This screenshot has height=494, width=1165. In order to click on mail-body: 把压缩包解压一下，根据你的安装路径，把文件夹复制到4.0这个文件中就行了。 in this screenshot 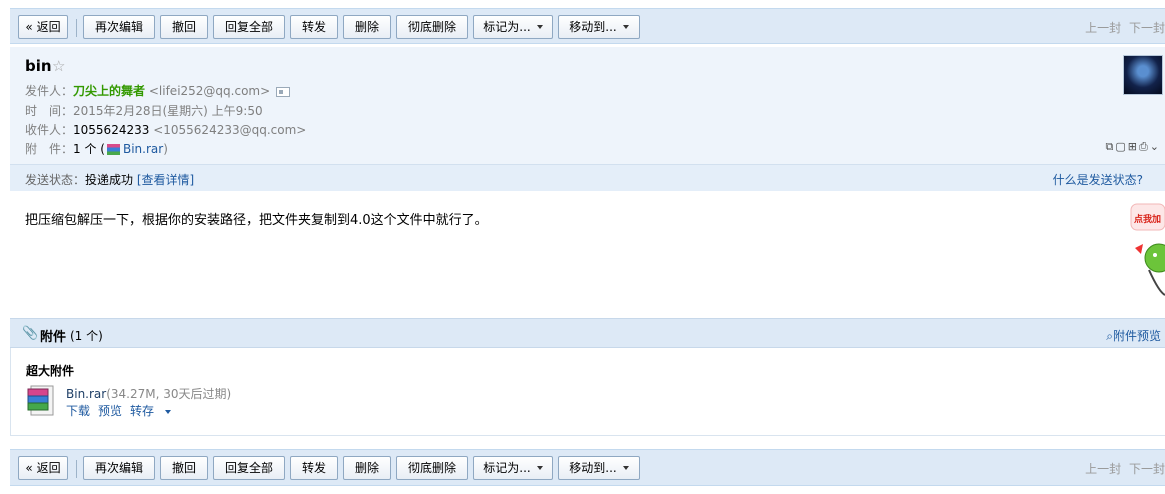, I will do `click(256, 220)`.